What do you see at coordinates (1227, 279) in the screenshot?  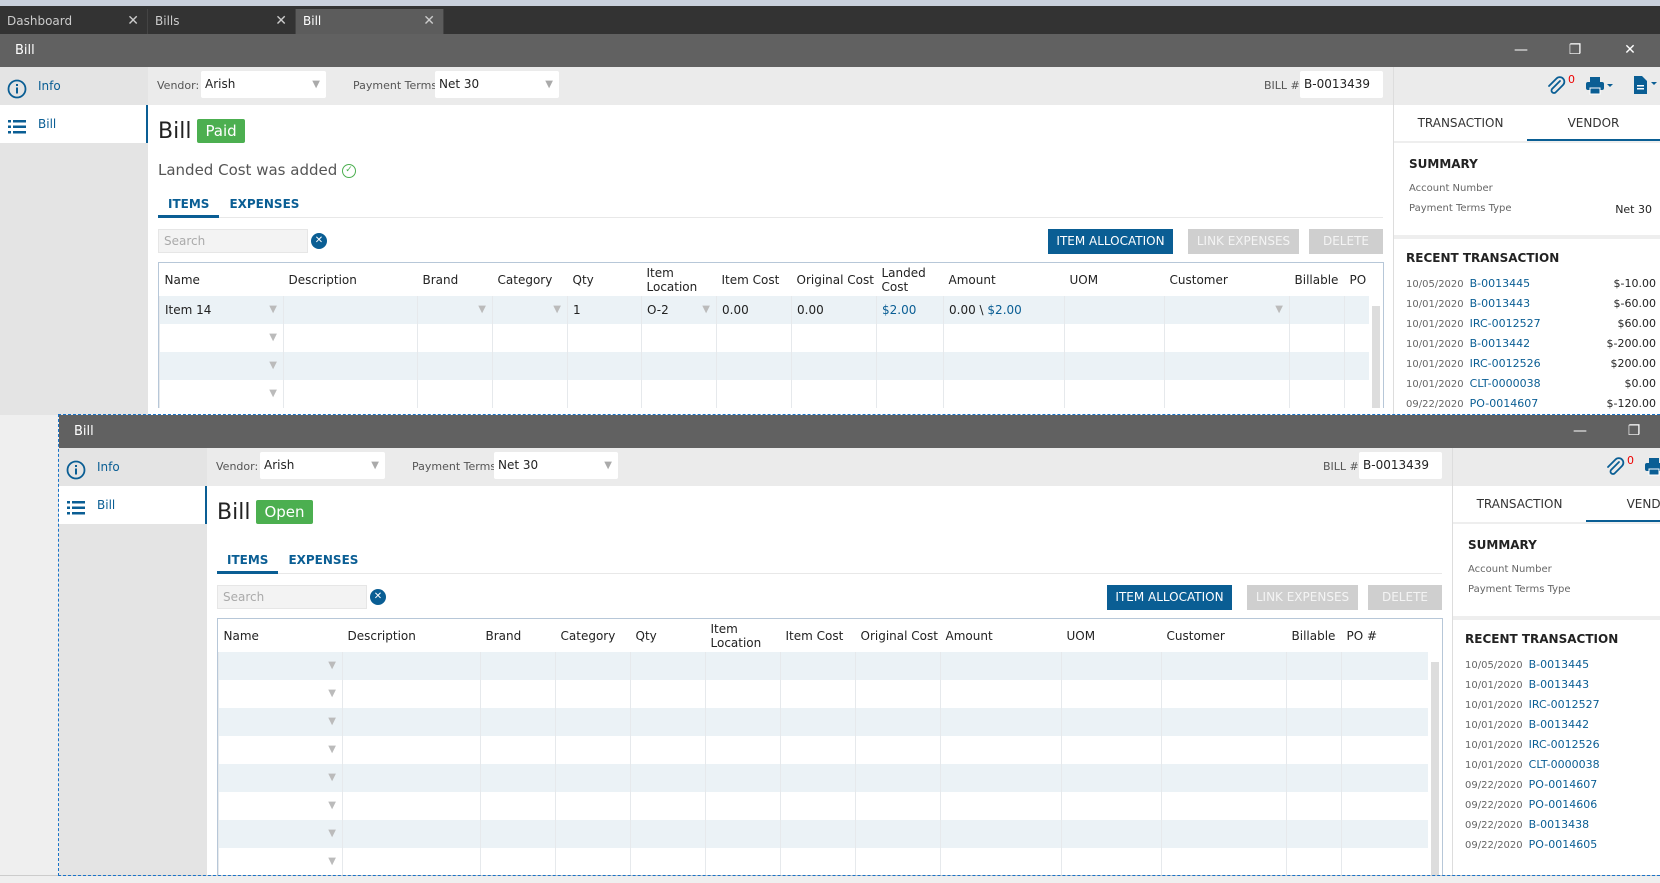 I see `column-header-customer: Customer` at bounding box center [1227, 279].